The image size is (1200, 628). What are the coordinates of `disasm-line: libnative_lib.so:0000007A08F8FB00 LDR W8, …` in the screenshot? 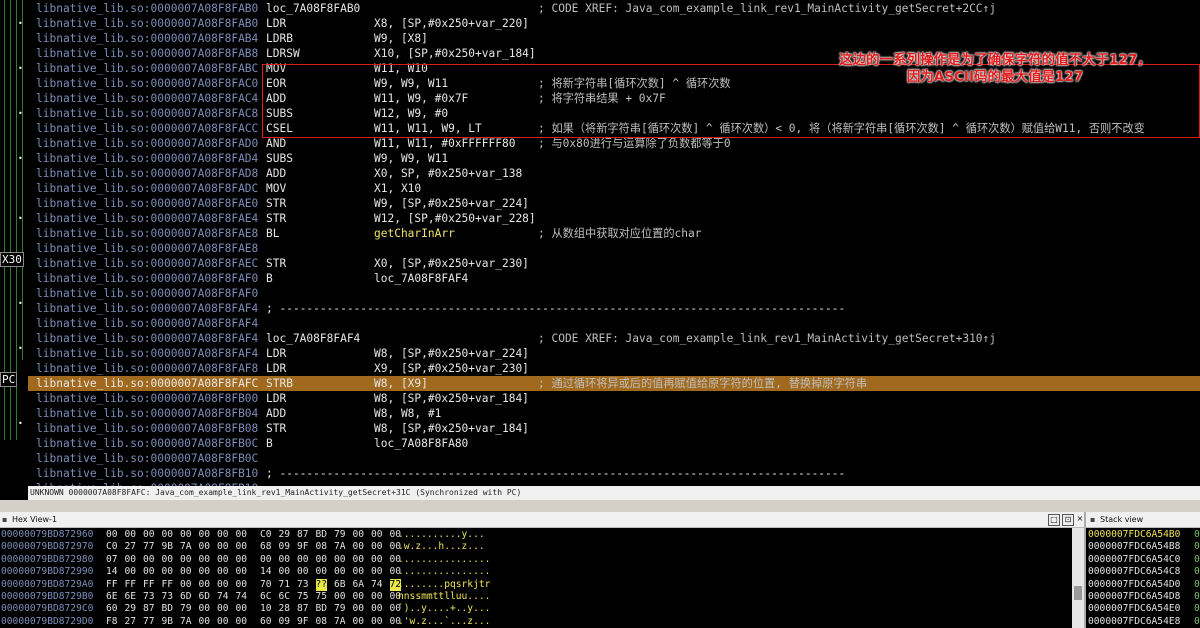 It's located at (614, 398).